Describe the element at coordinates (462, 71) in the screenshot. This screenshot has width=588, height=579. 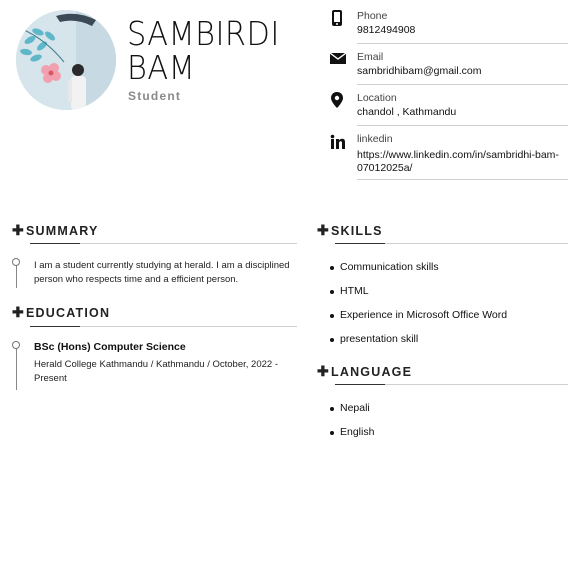
I see `contact-email-value: sambridhibam@gmail.com` at that location.